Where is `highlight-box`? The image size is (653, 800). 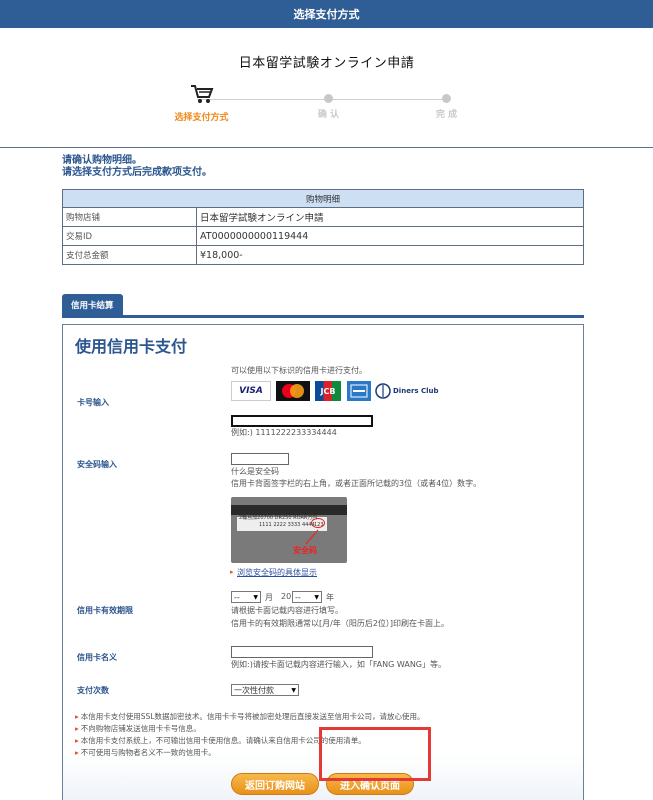
highlight-box is located at coordinates (375, 754).